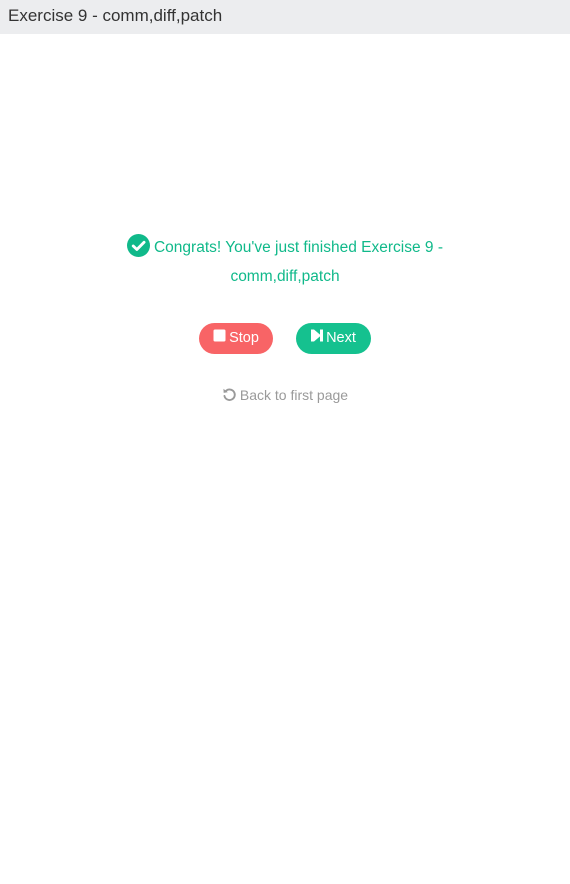  What do you see at coordinates (285, 17) in the screenshot?
I see `title-bar: Exercise 9 - comm,diff,patch` at bounding box center [285, 17].